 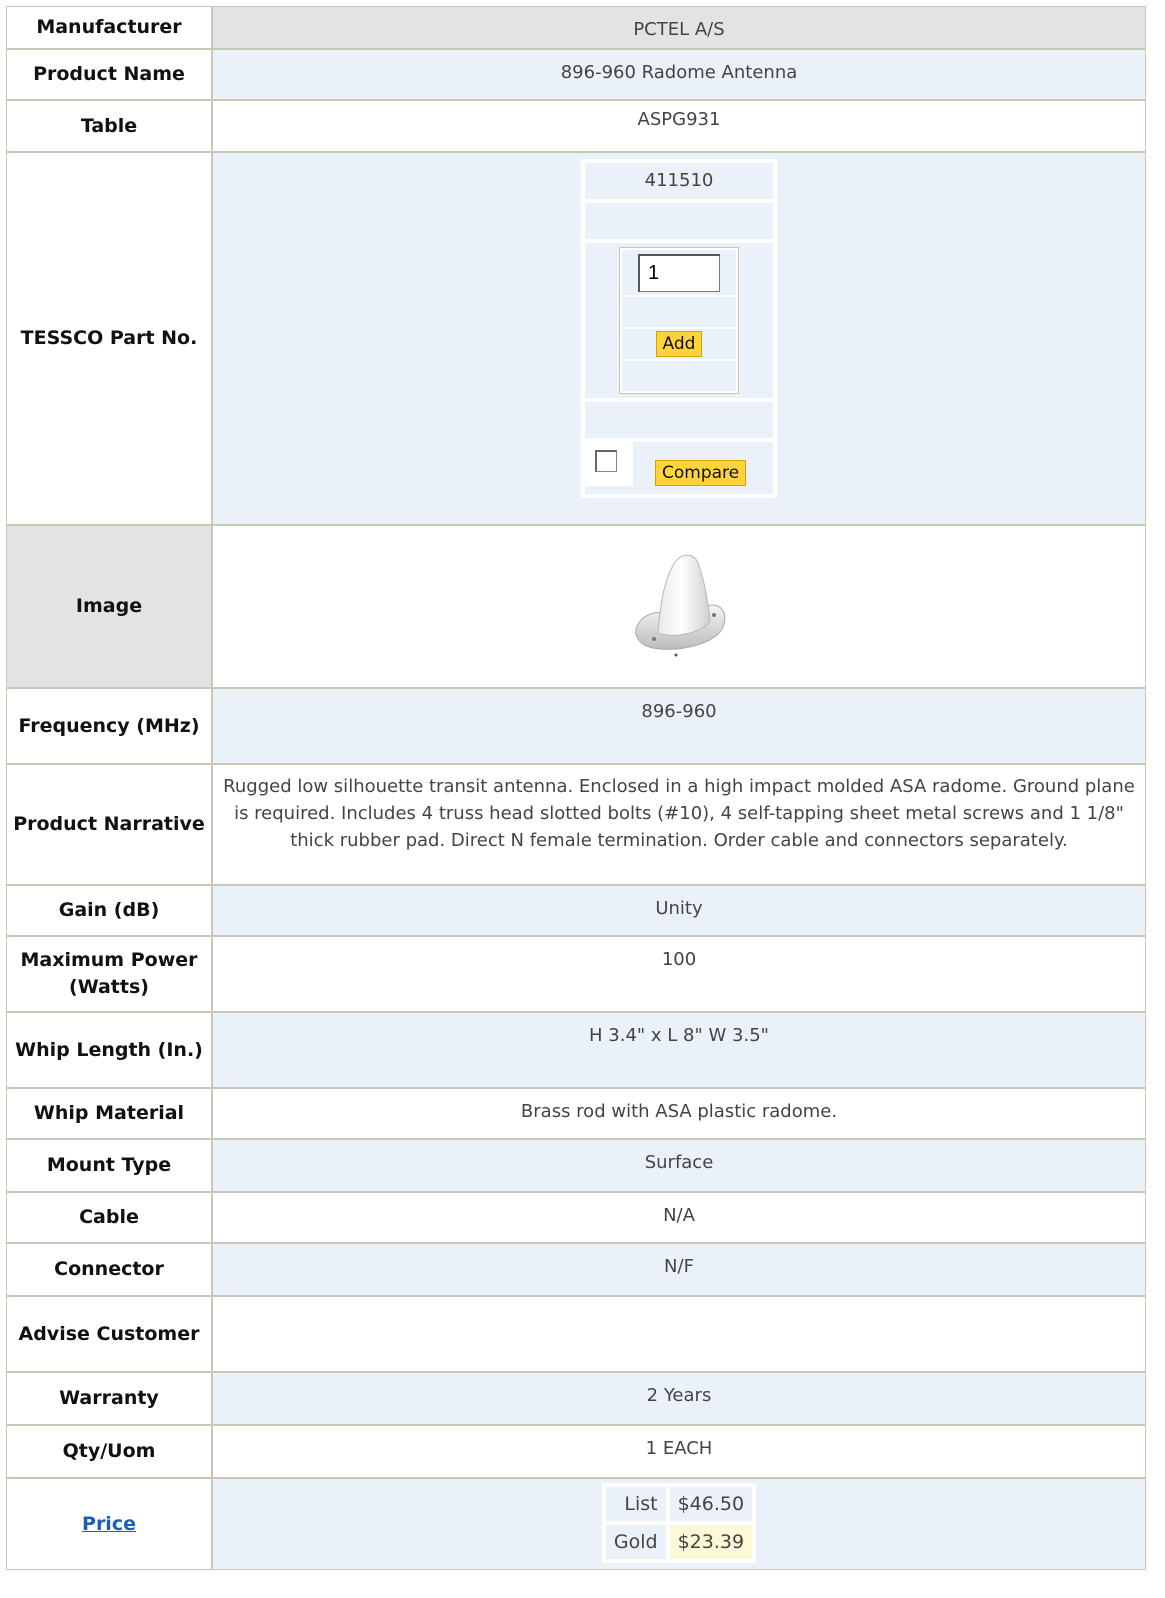 What do you see at coordinates (679, 1050) in the screenshot?
I see `value-whip-length: H 3.4" x L 8" W 3.5"` at bounding box center [679, 1050].